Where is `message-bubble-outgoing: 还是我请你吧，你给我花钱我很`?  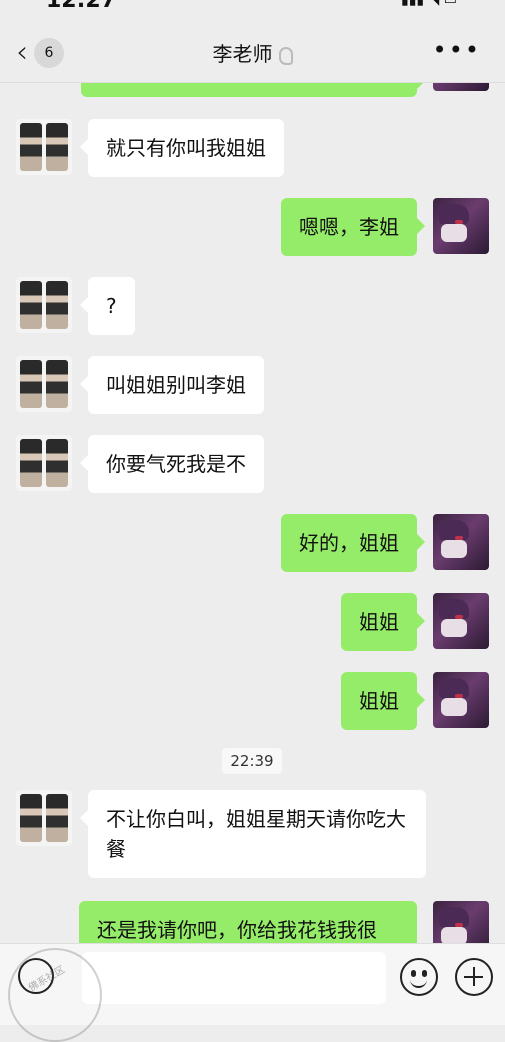 message-bubble-outgoing: 还是我请你吧，你给我花钱我很 is located at coordinates (248, 922).